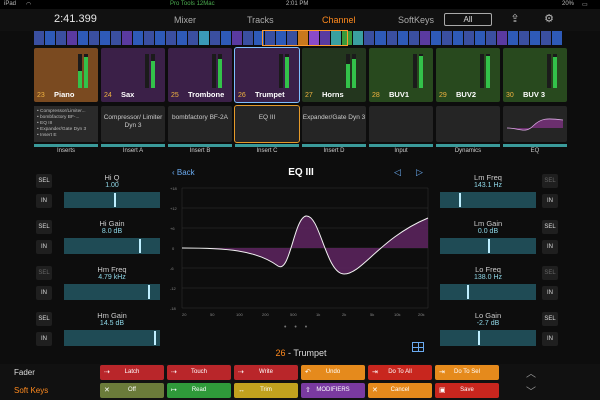 The height and width of the screenshot is (400, 600). I want to click on softkey-do-to-all: ⇥ Do To All, so click(400, 372).